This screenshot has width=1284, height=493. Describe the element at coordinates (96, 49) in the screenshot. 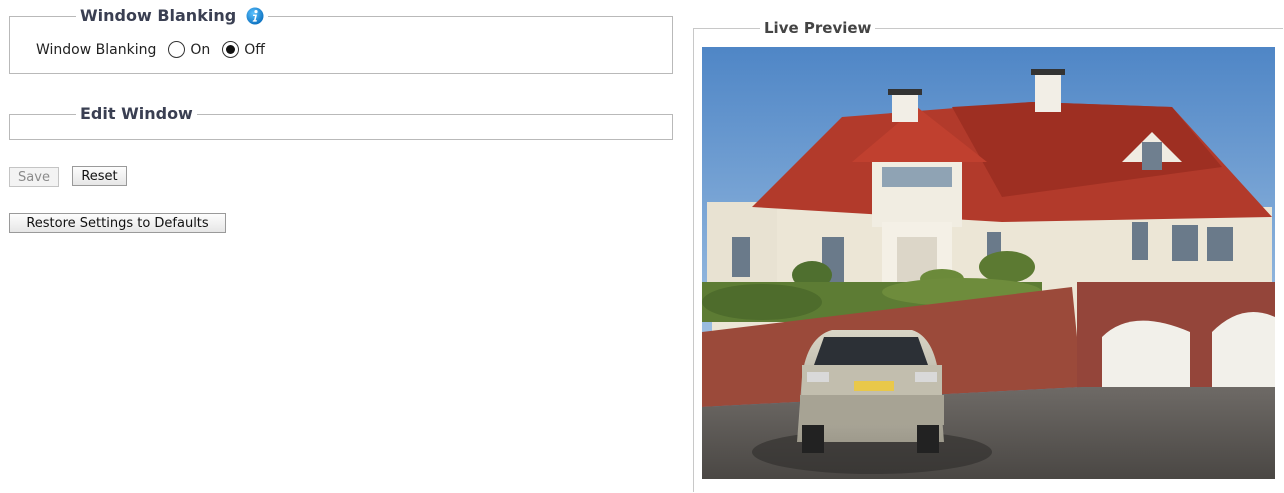

I see `window-blanking-label: Window Blanking` at that location.